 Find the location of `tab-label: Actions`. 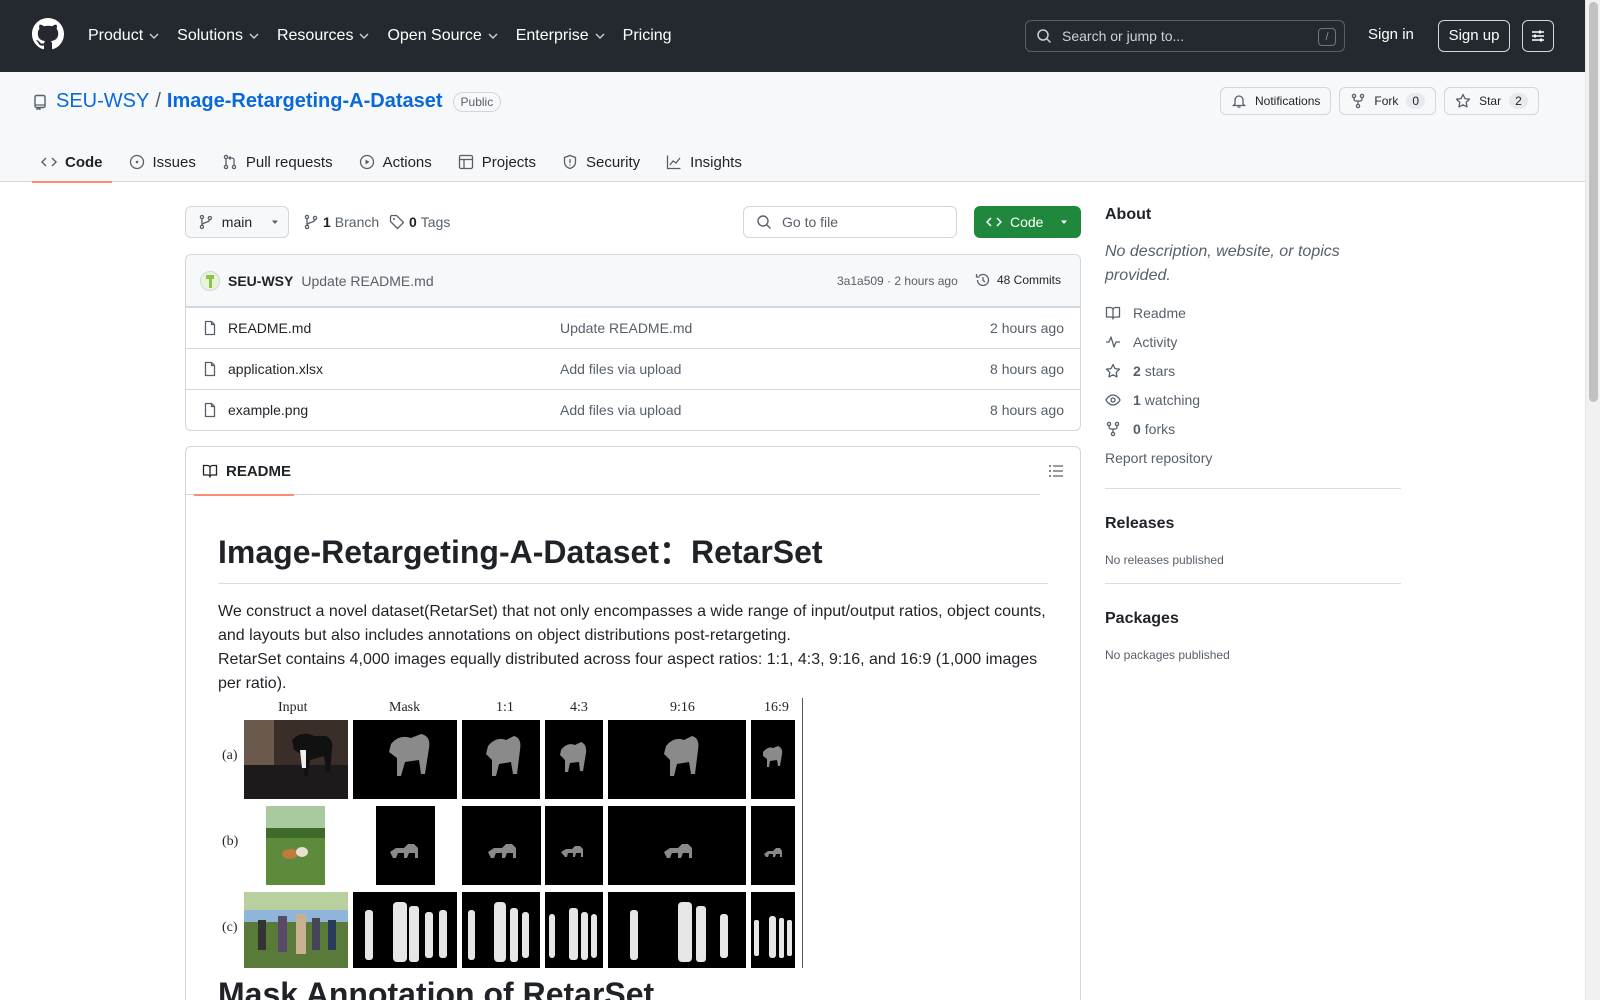

tab-label: Actions is located at coordinates (407, 162).